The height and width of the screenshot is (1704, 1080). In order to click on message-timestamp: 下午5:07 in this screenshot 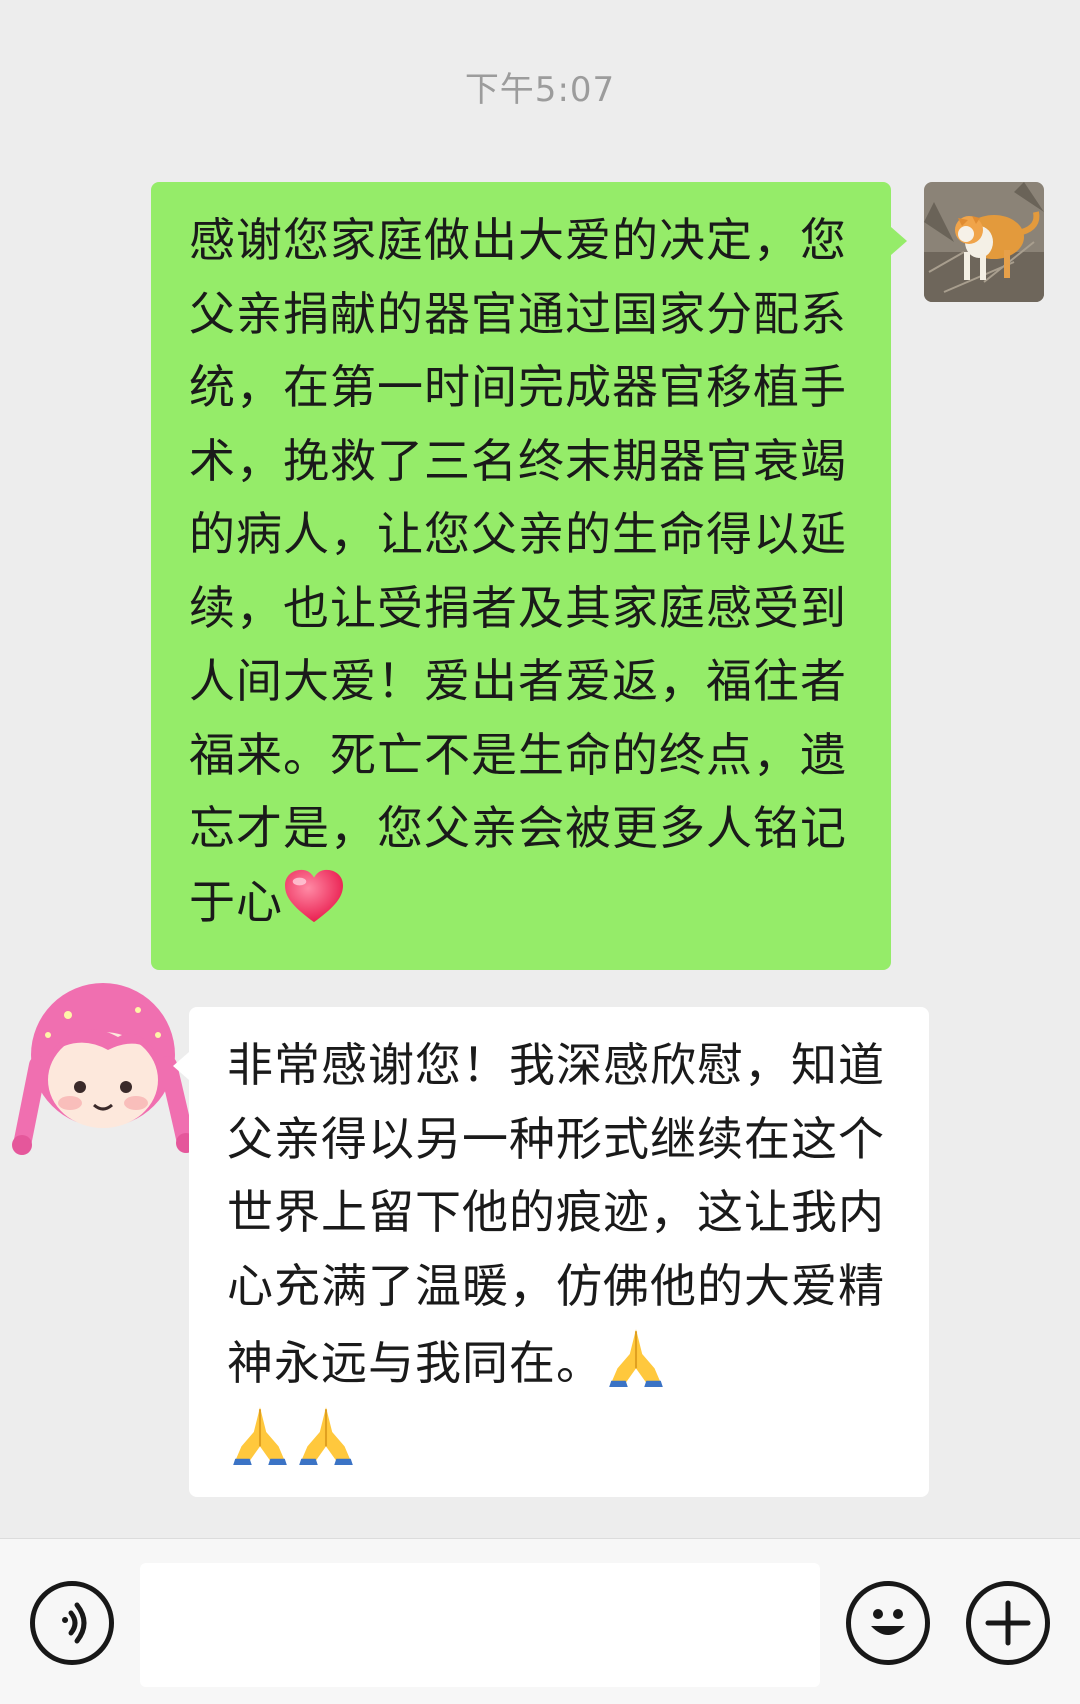, I will do `click(540, 90)`.